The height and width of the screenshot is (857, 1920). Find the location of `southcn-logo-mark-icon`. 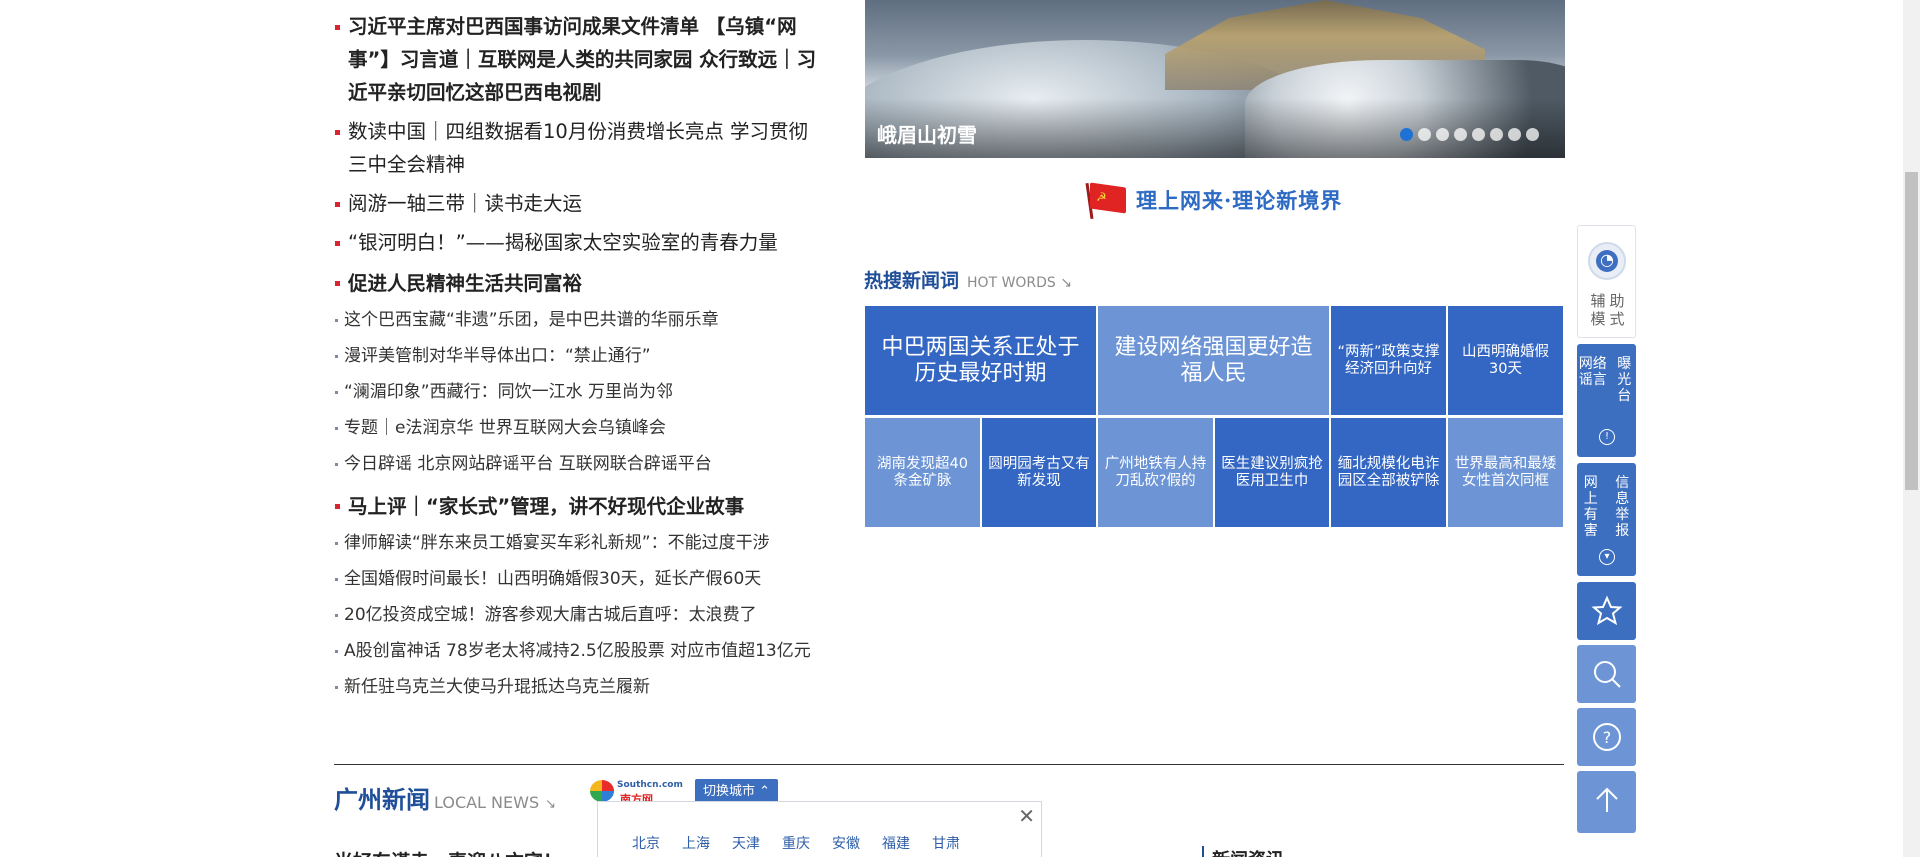

southcn-logo-mark-icon is located at coordinates (602, 791).